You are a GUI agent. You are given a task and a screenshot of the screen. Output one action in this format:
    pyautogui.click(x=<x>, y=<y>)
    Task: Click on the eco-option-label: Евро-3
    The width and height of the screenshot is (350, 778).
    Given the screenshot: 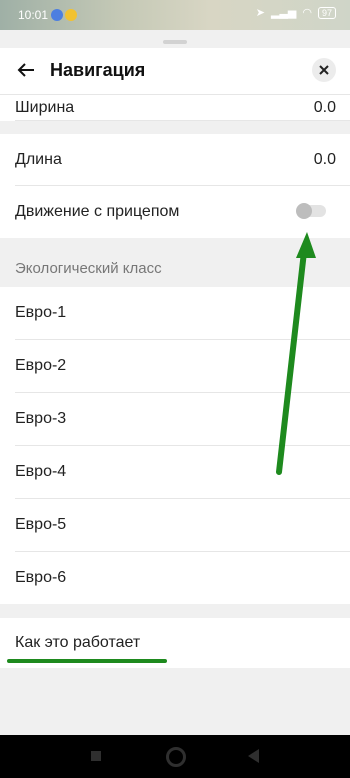 What is the action you would take?
    pyautogui.click(x=41, y=418)
    